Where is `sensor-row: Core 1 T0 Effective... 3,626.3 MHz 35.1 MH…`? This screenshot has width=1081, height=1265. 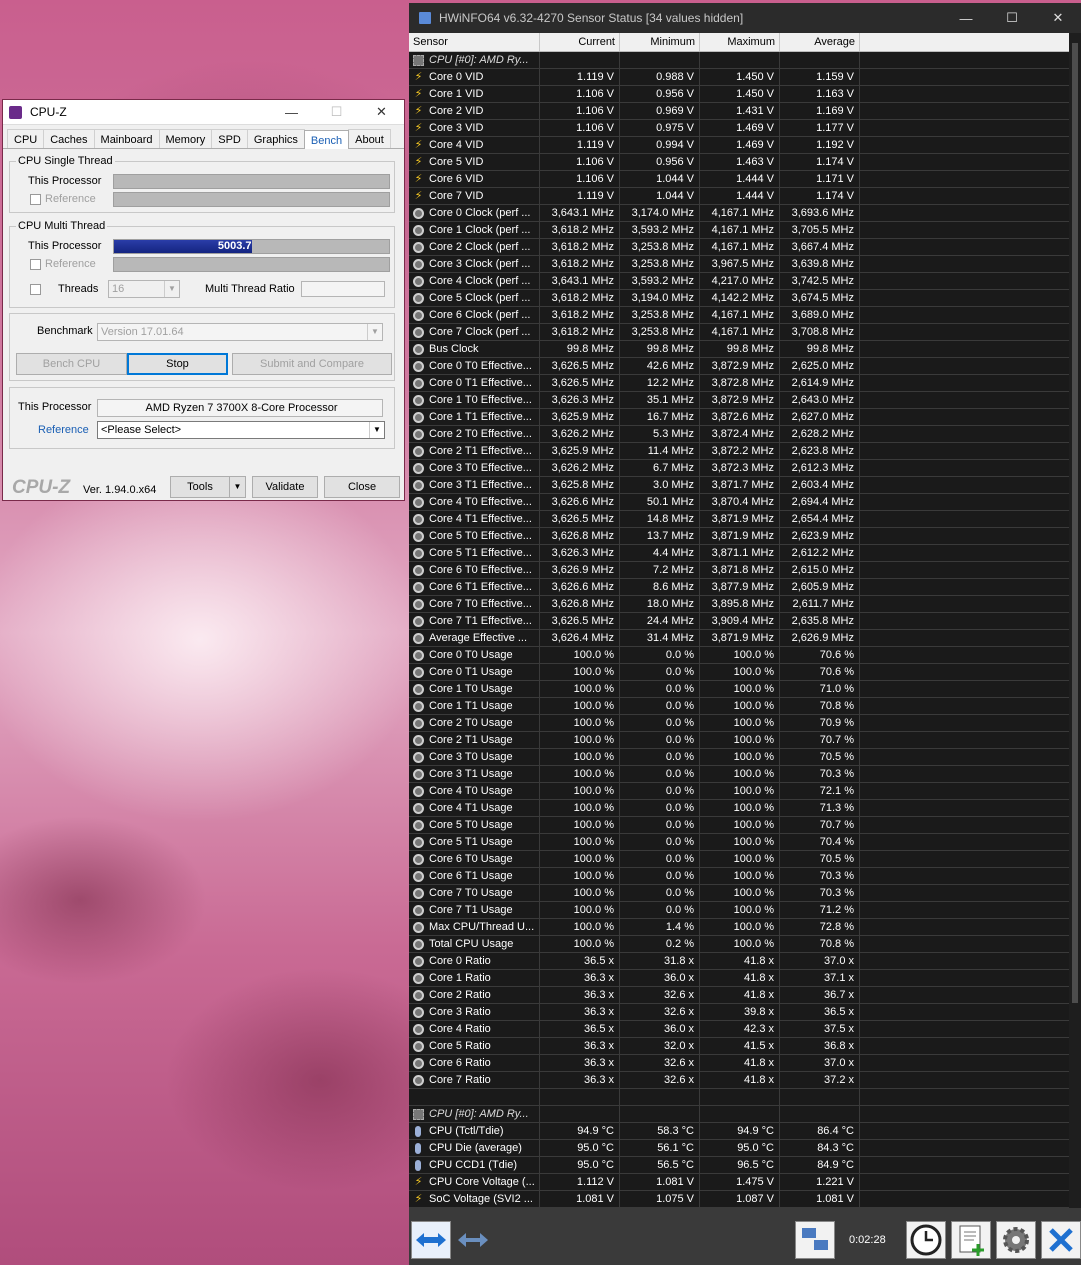
sensor-row: Core 1 T0 Effective... 3,626.3 MHz 35.1 MH… is located at coordinates (739, 400).